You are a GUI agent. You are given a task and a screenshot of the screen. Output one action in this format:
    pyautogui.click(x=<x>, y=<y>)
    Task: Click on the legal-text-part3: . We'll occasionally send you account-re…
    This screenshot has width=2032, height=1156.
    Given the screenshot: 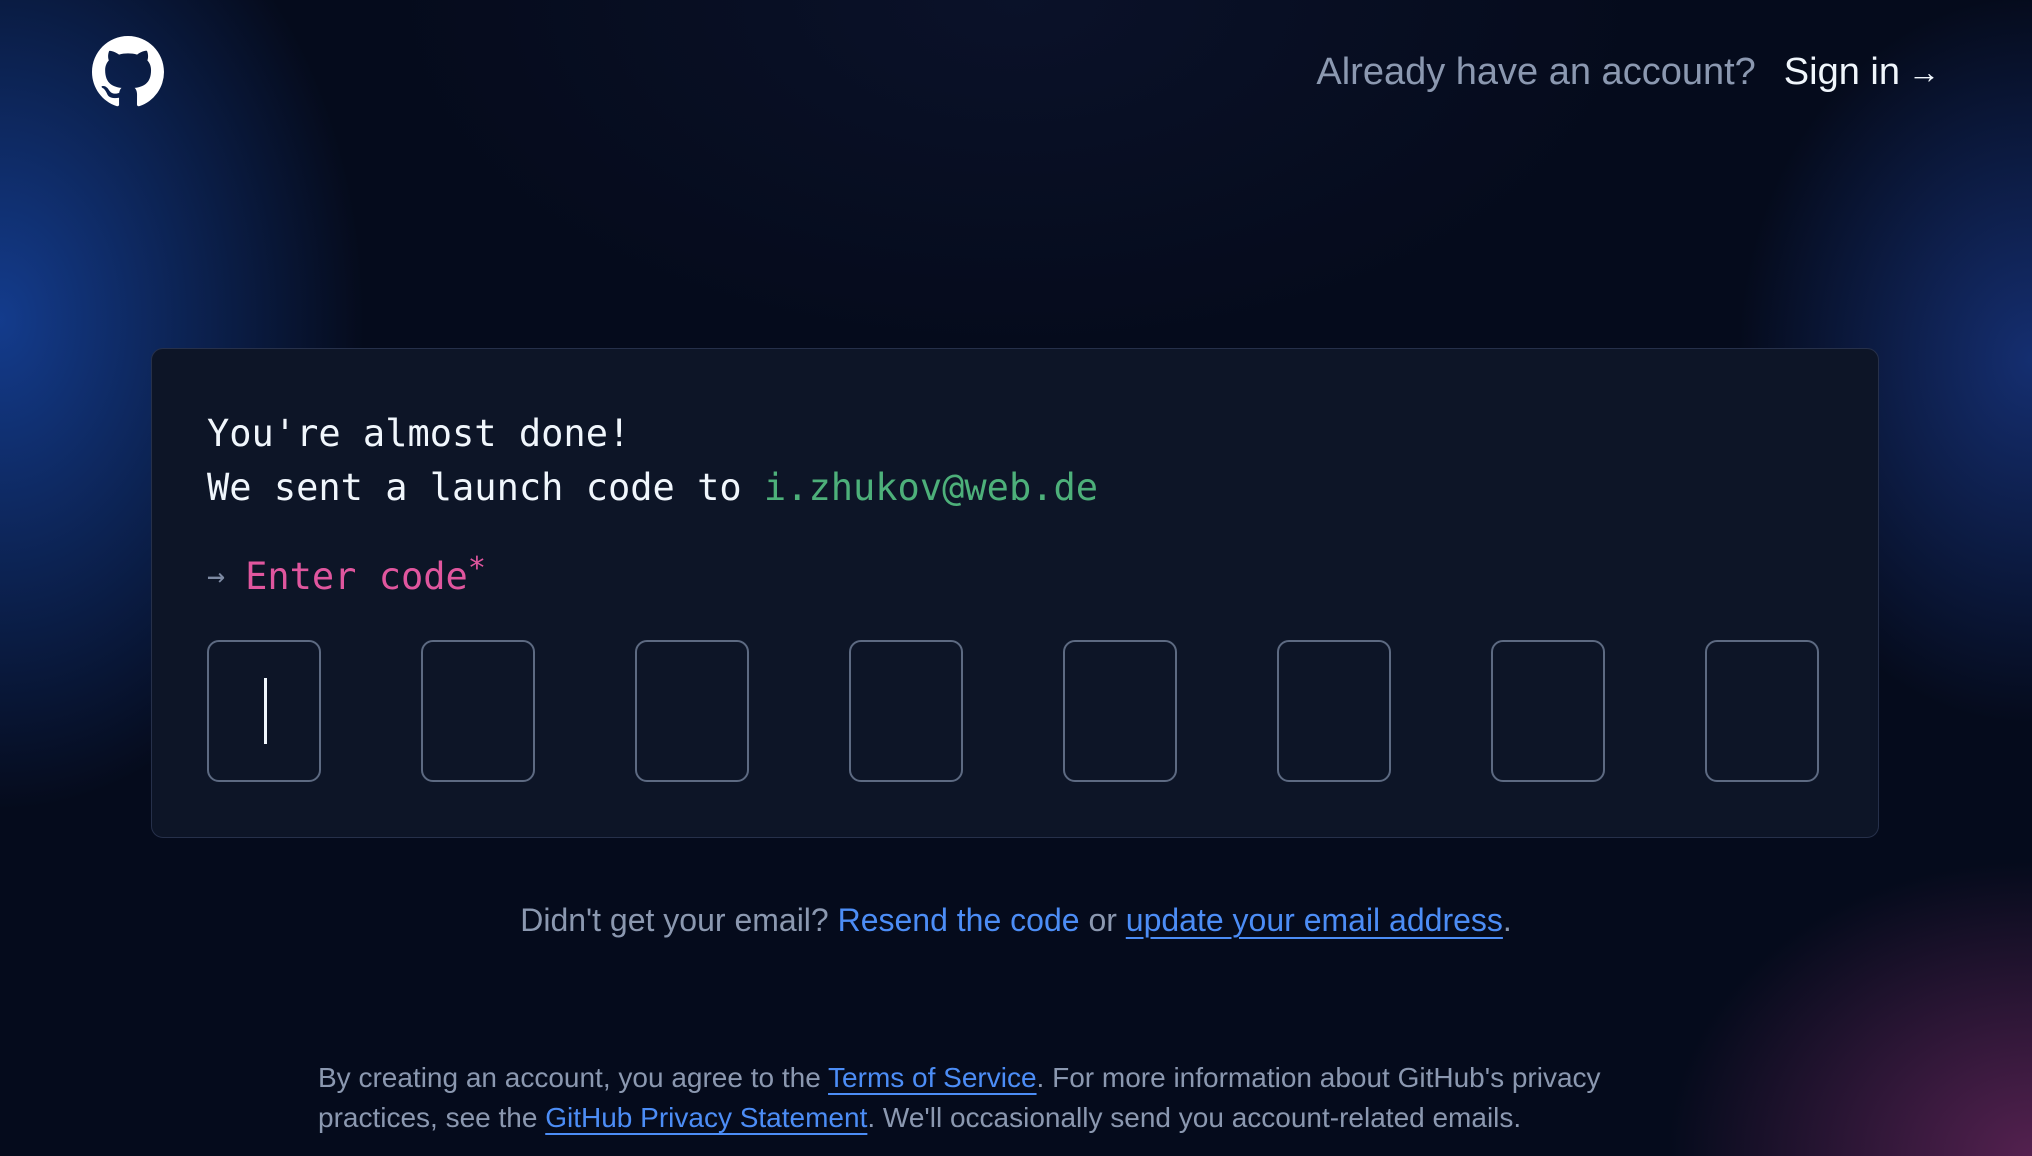 What is the action you would take?
    pyautogui.click(x=1194, y=1117)
    